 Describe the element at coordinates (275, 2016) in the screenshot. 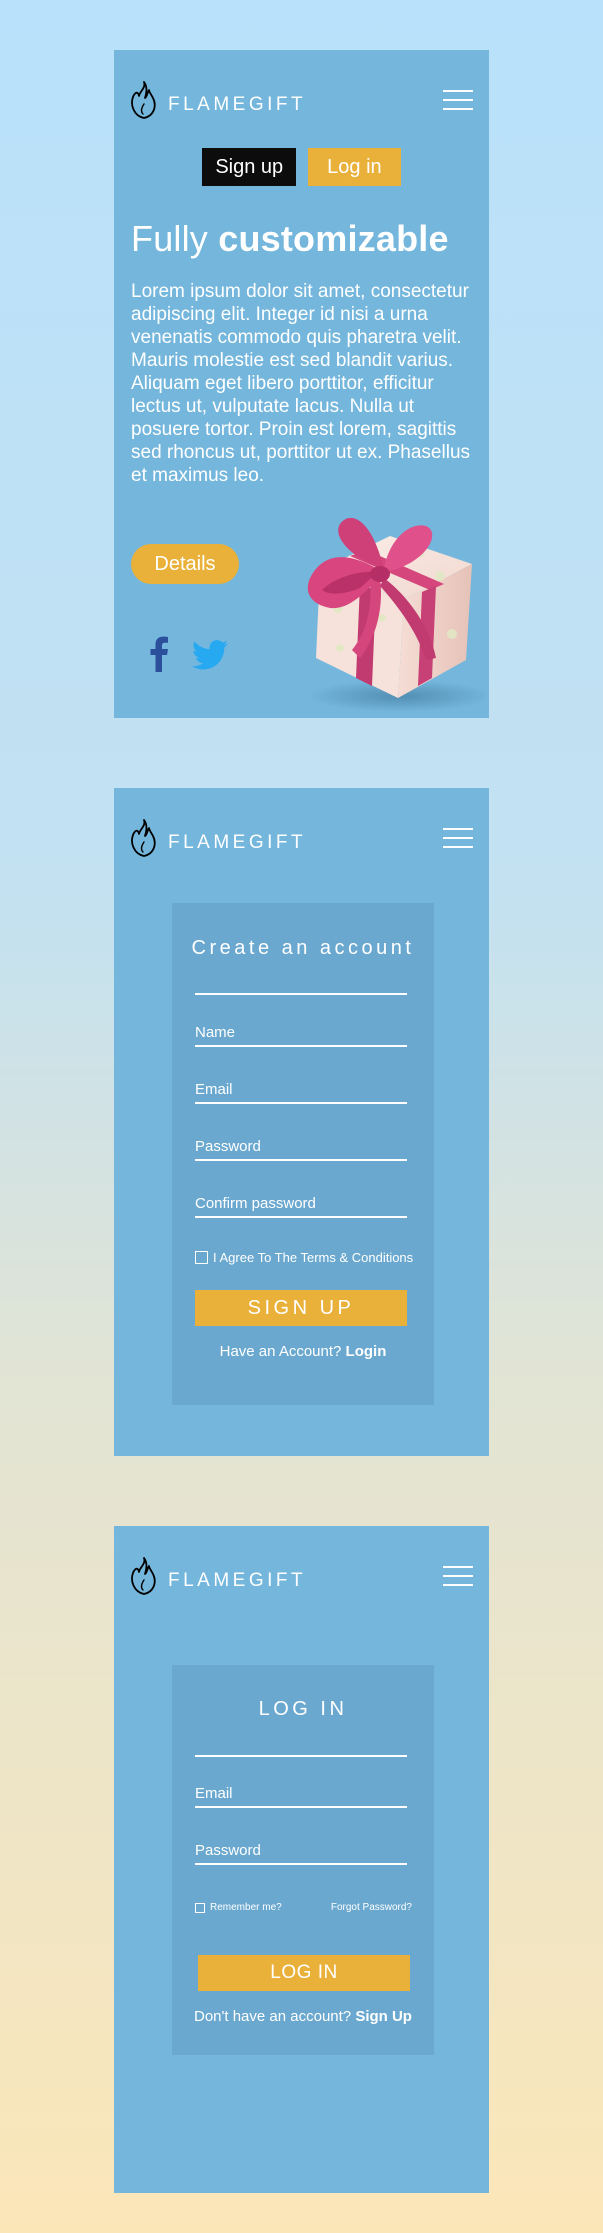

I see `login-footer-text: Don't have an account?` at that location.